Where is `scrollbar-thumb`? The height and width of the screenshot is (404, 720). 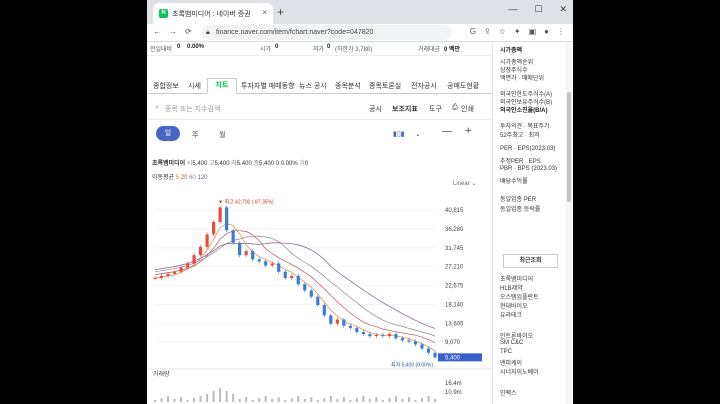
scrollbar-thumb is located at coordinates (569, 147).